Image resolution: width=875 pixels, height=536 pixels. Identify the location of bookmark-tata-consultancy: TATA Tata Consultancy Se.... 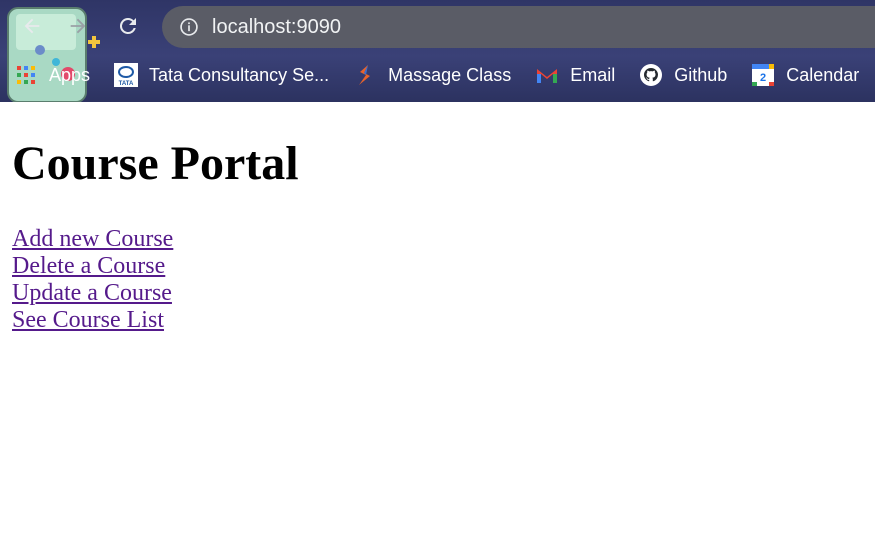
(221, 75).